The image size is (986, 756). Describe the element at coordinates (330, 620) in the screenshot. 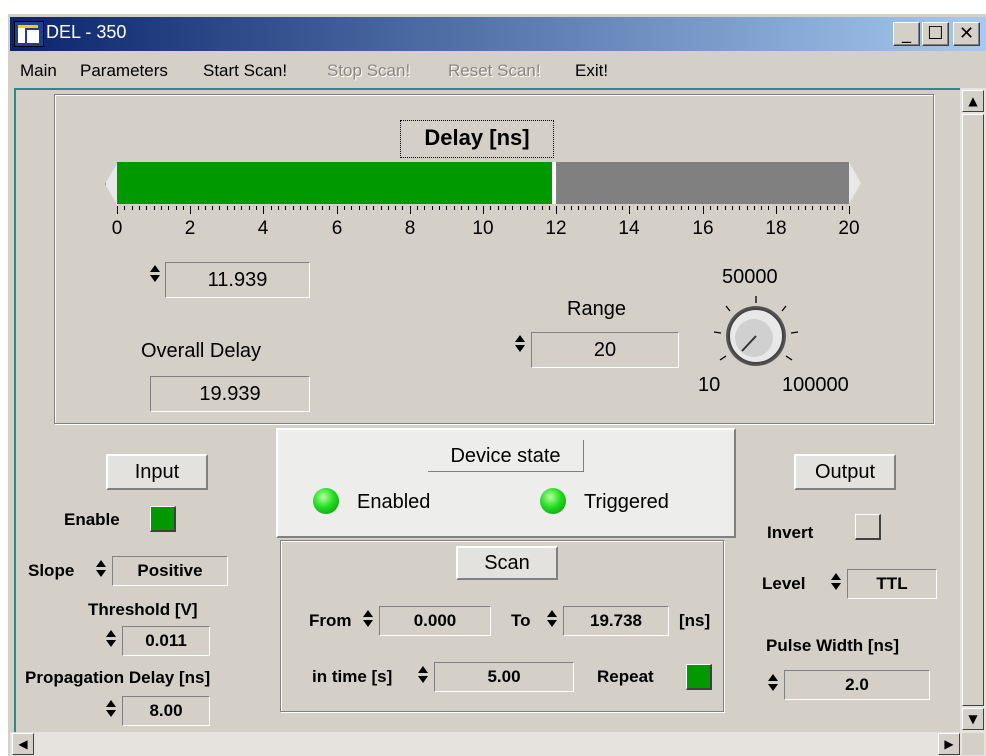

I see `from-label: From` at that location.